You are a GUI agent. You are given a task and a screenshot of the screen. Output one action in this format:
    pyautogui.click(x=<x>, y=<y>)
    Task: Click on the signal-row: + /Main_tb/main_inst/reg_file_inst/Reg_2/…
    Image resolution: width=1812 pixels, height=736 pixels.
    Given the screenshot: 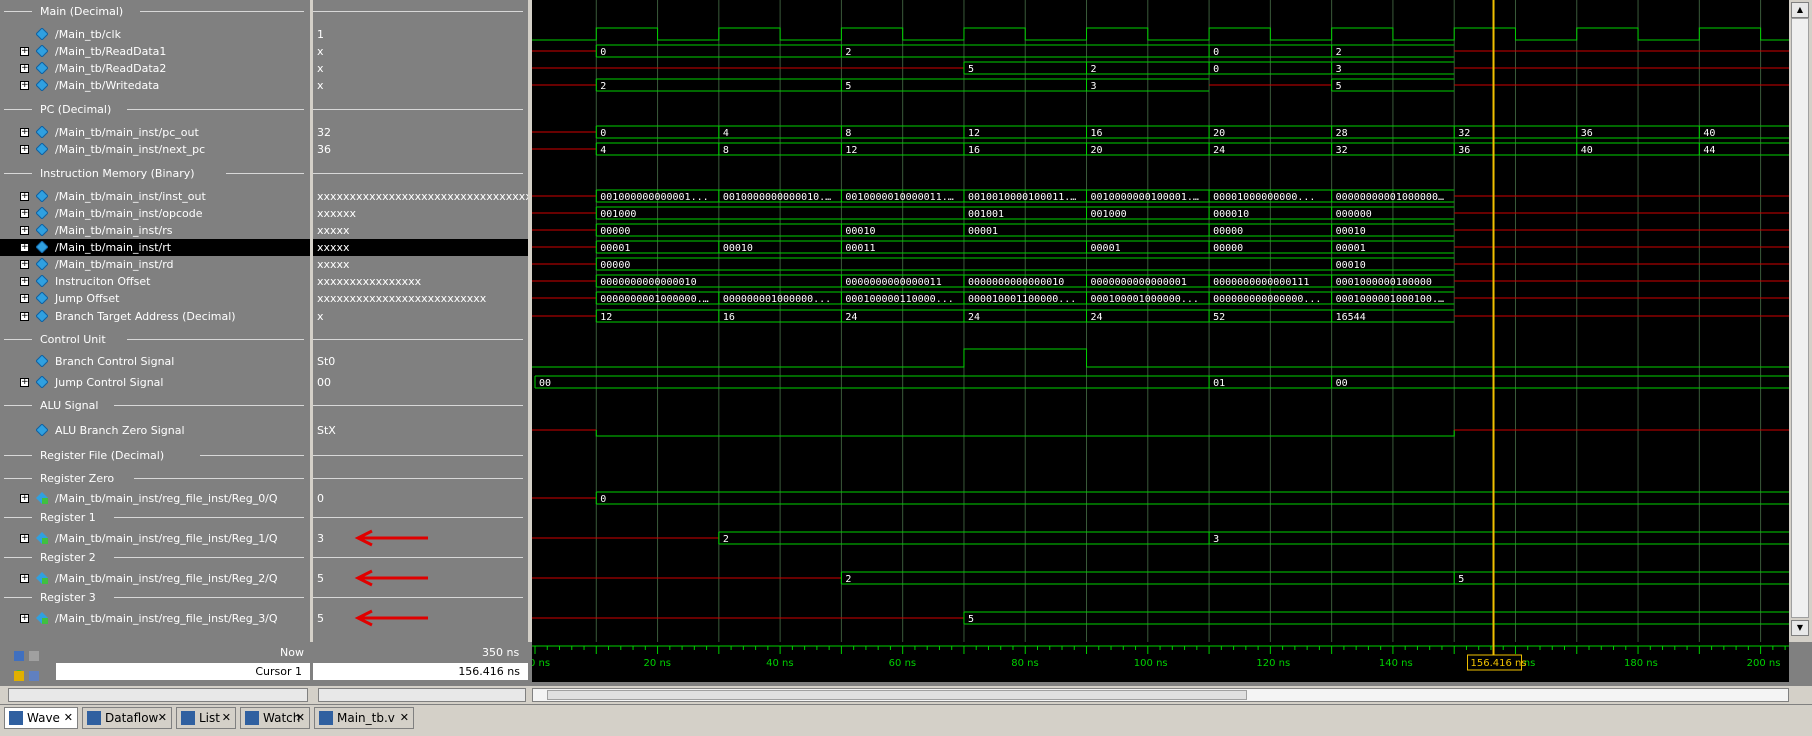 What is the action you would take?
    pyautogui.click(x=155, y=578)
    